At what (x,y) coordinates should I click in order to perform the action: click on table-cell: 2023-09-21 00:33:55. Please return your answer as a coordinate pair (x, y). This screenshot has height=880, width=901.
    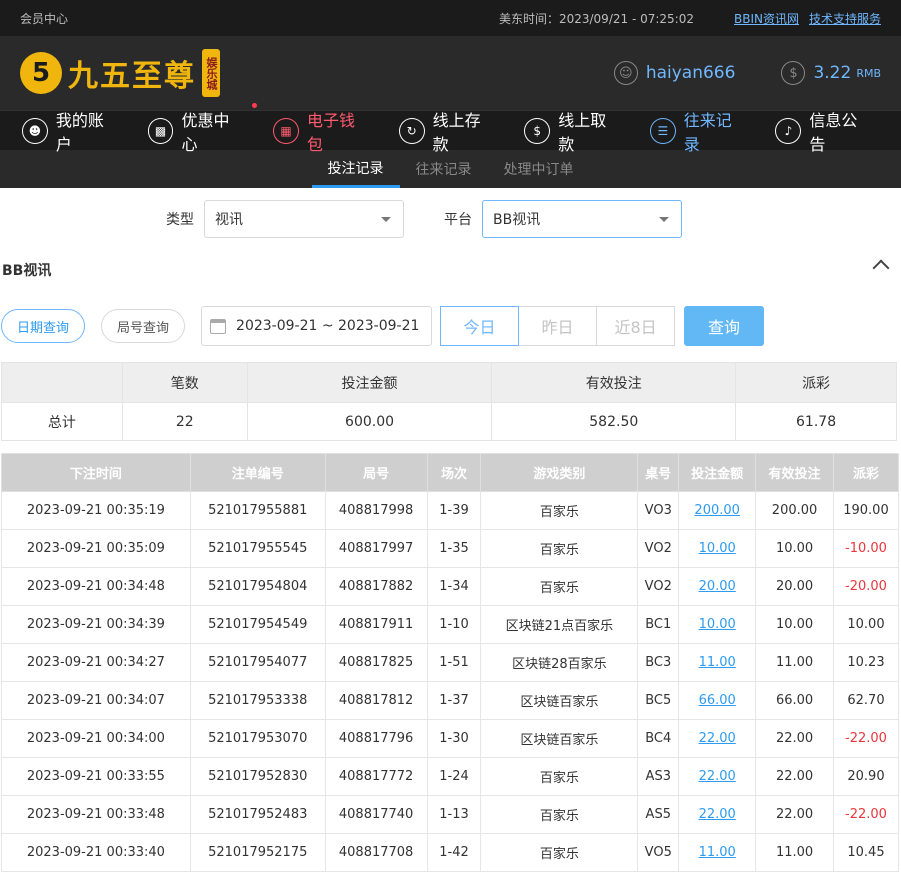
    Looking at the image, I should click on (96, 776).